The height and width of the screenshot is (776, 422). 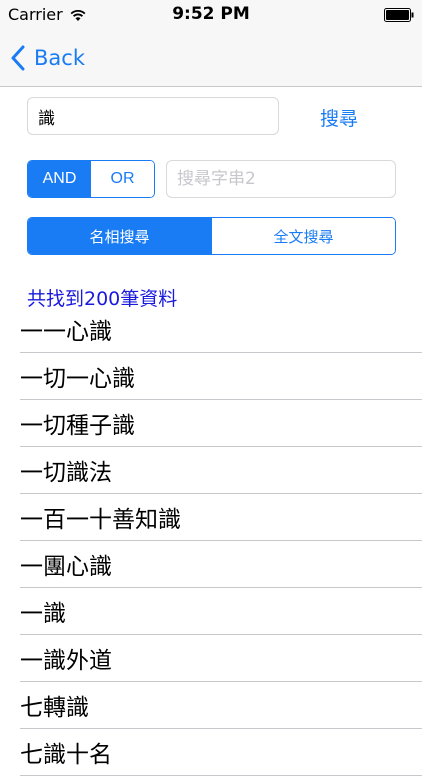 I want to click on list-item: 一切種子識, so click(x=221, y=423).